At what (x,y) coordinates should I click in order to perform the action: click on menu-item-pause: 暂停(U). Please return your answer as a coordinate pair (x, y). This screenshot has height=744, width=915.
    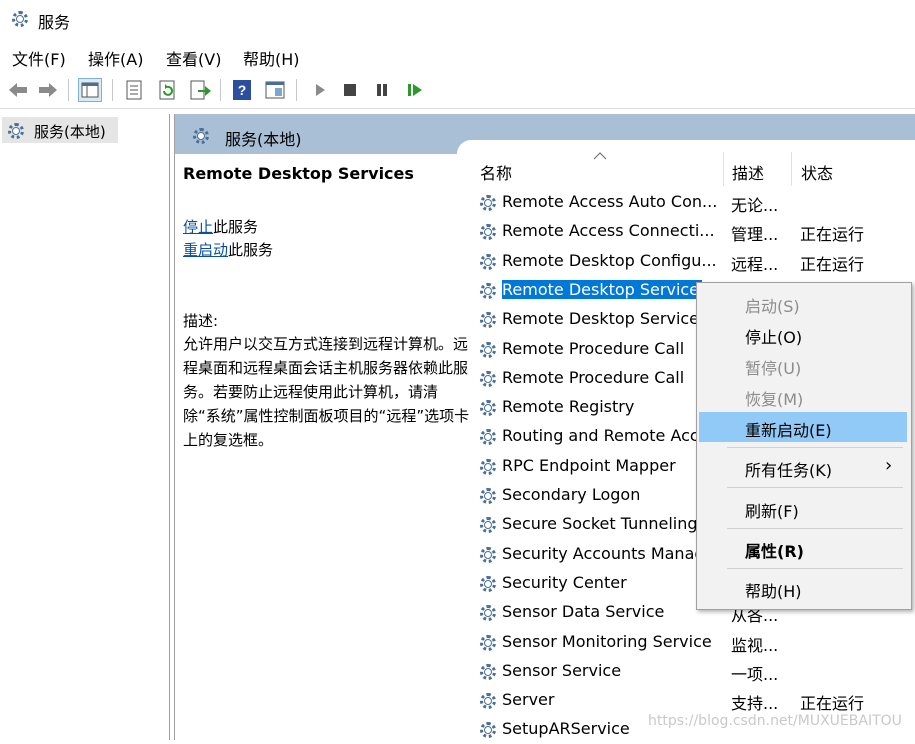
    Looking at the image, I should click on (803, 365).